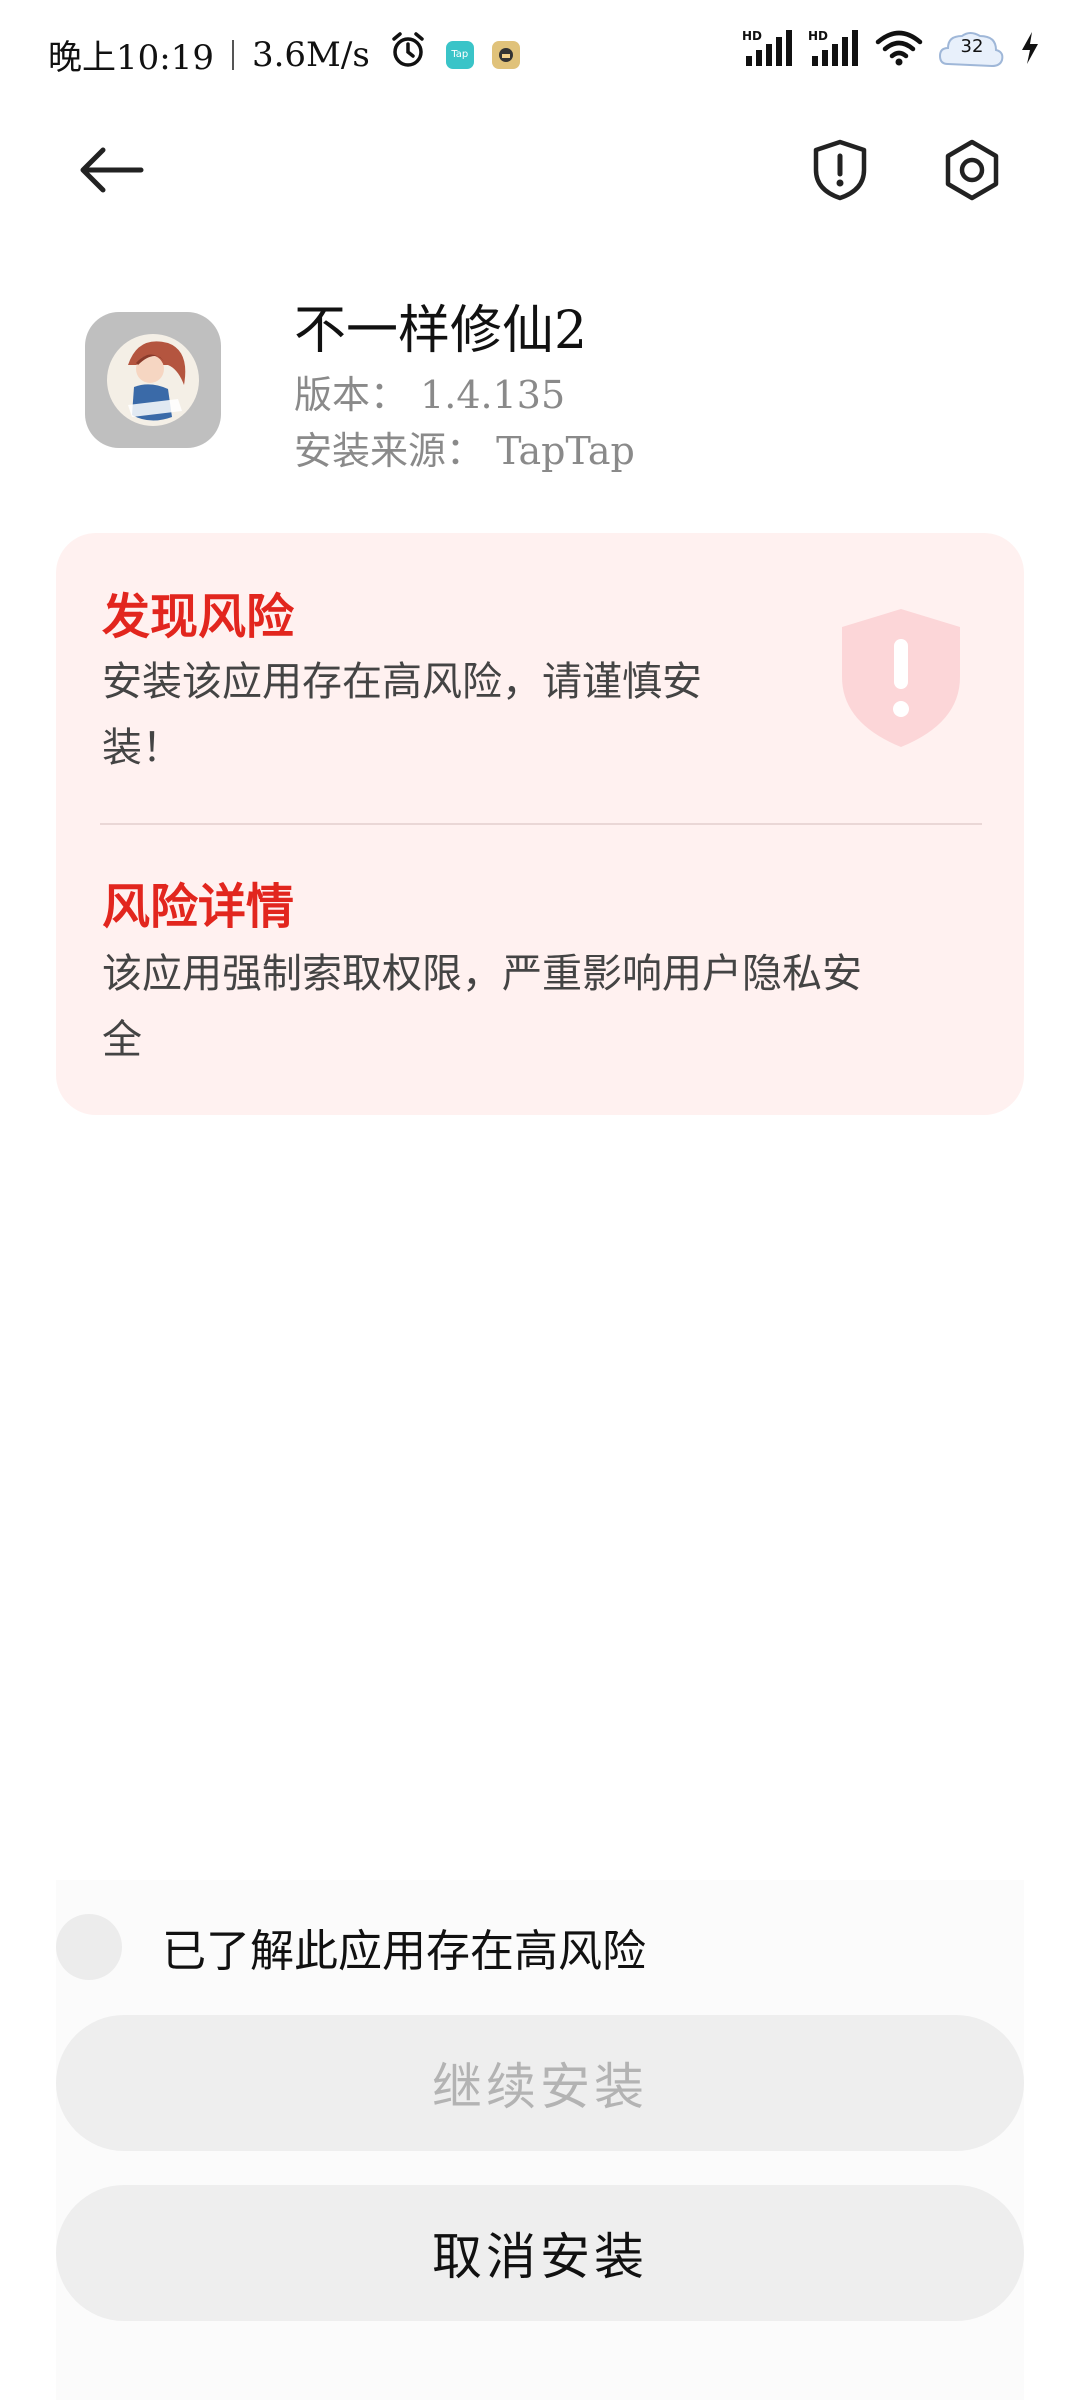 The width and height of the screenshot is (1080, 2400). Describe the element at coordinates (430, 395) in the screenshot. I see `app-version: 版本： 1.4.135` at that location.